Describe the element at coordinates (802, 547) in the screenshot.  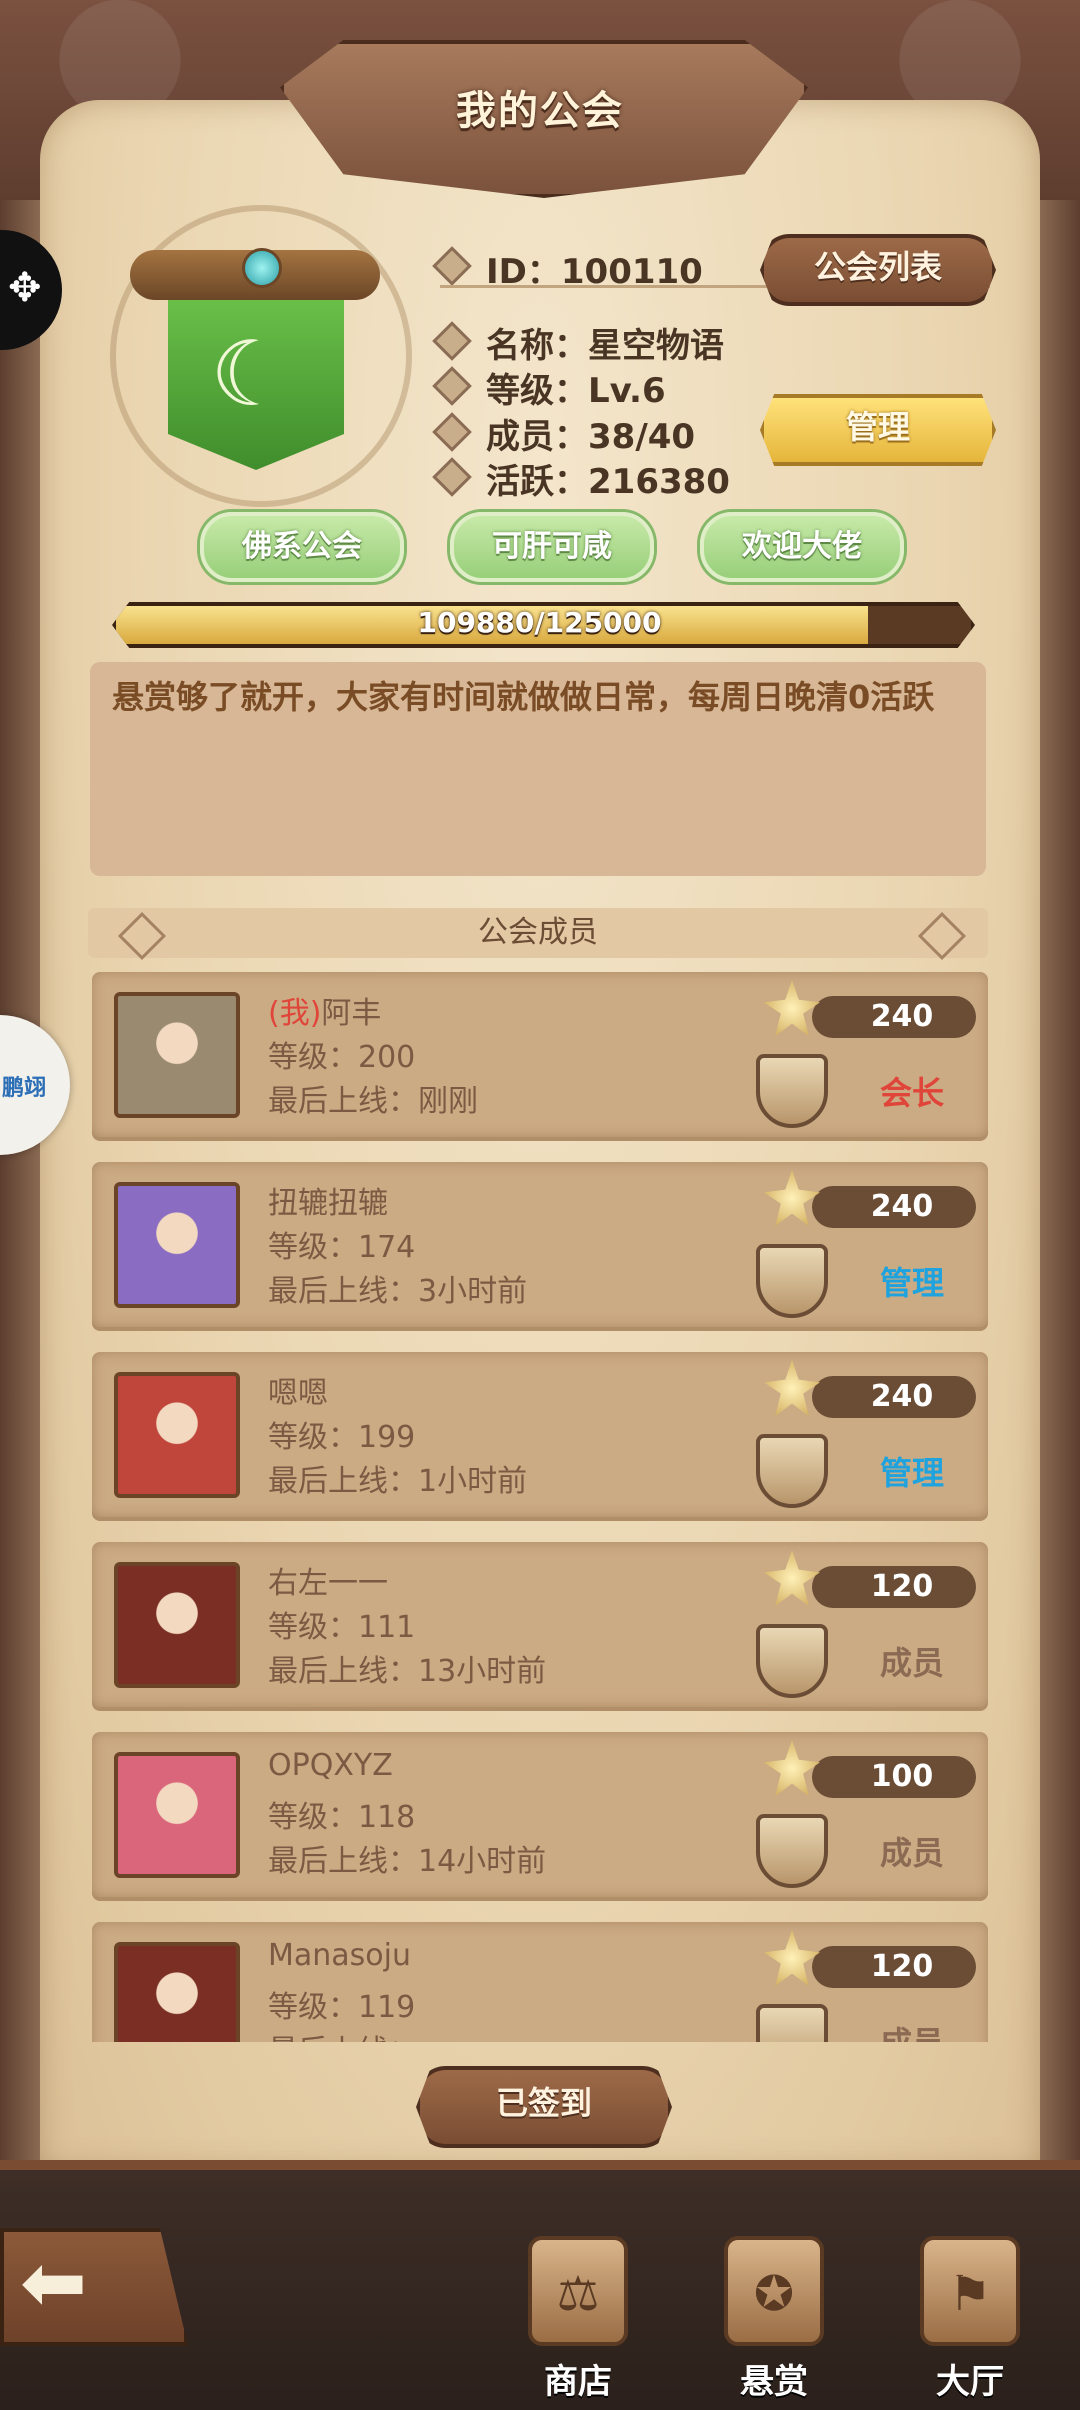
I see `guild-tag: 欢迎大佬` at that location.